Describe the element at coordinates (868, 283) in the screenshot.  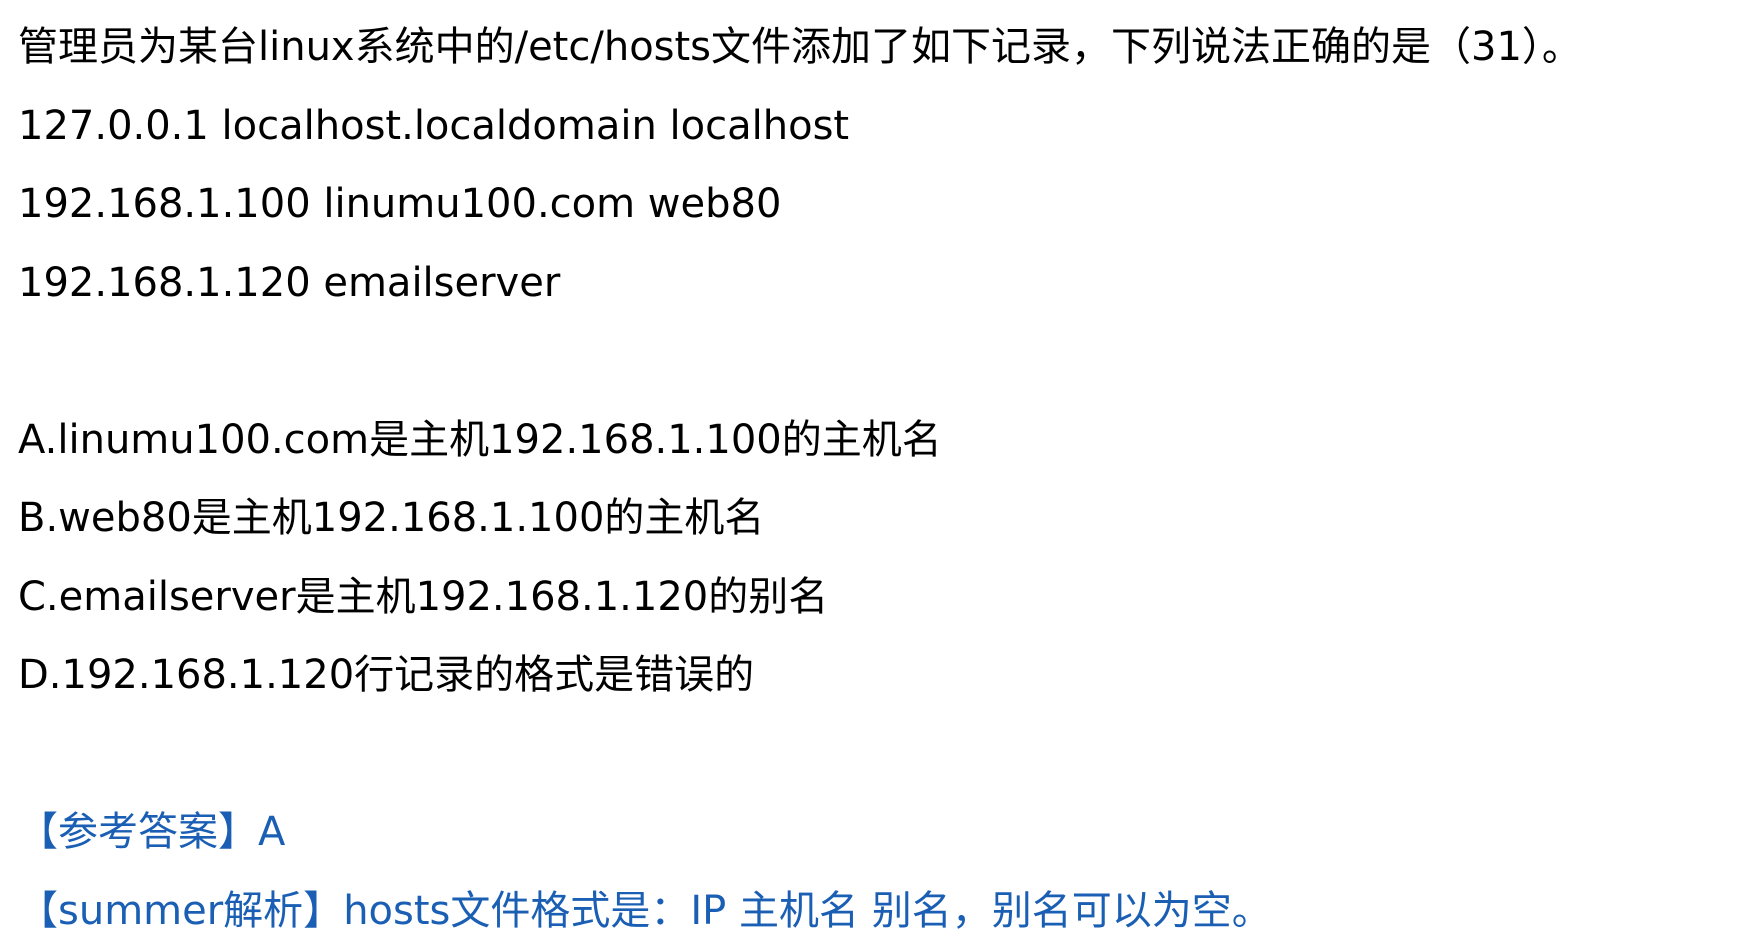
I see `hosts-record-3: 192.168.1.120 emailserver` at that location.